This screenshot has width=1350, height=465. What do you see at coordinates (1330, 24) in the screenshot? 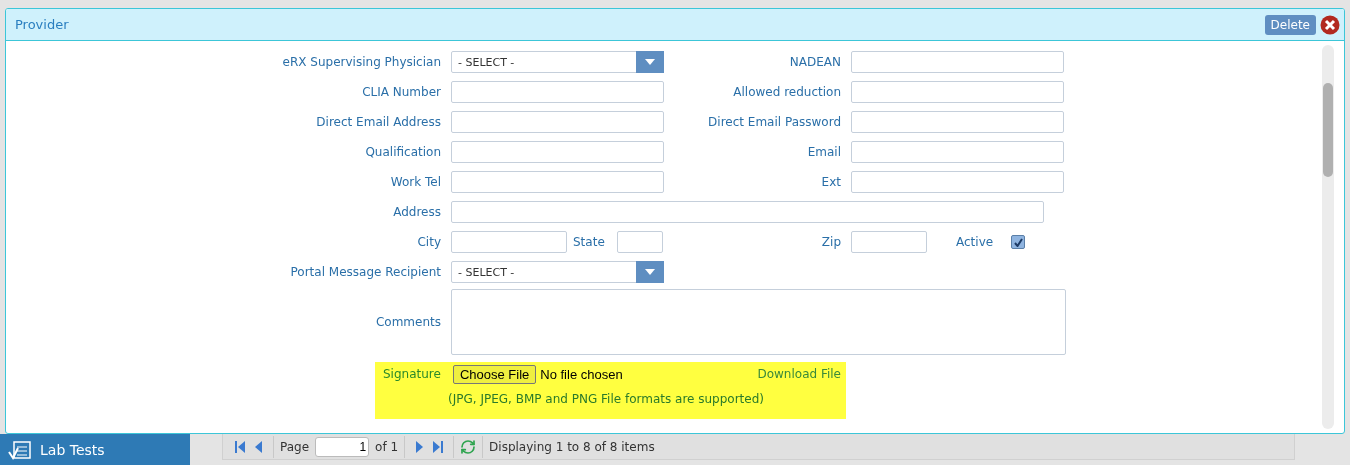
I see `close-icon` at bounding box center [1330, 24].